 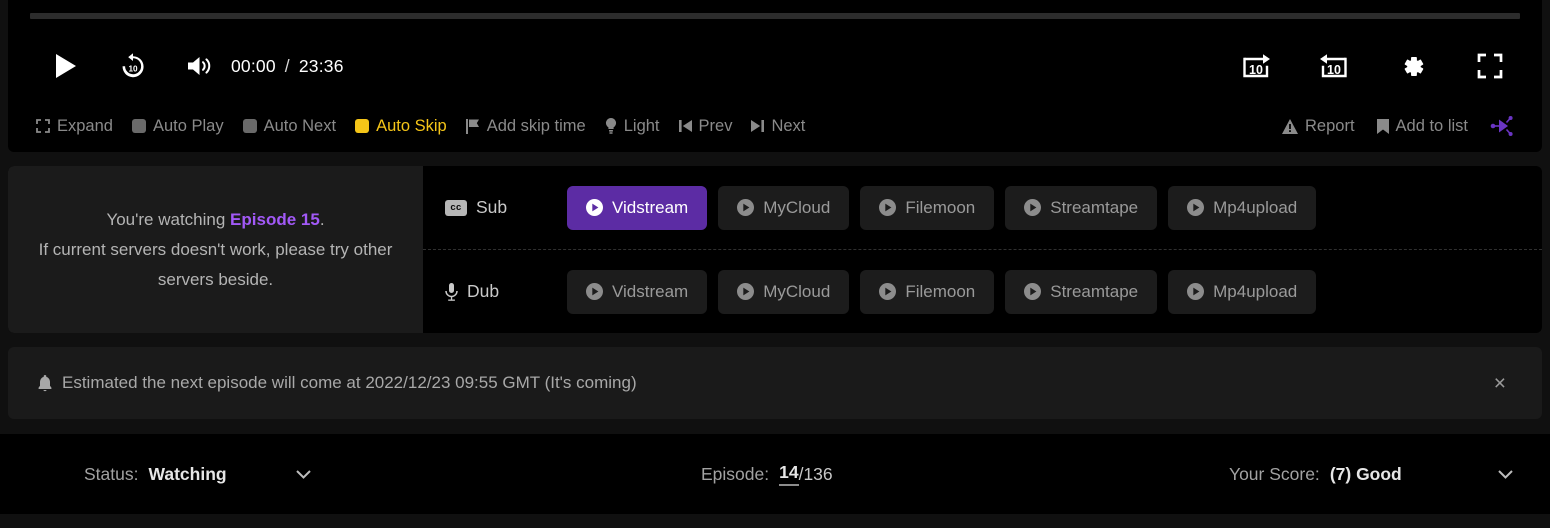 I want to click on rewind-10-icon: 10, so click(x=133, y=65).